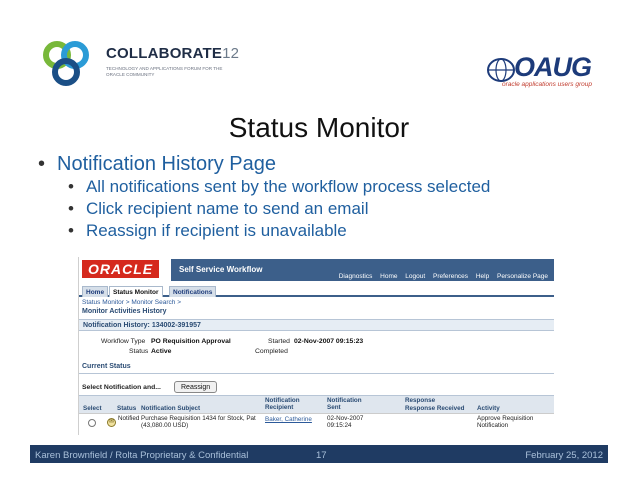 The height and width of the screenshot is (493, 638). I want to click on link-preferences: Preferences, so click(450, 276).